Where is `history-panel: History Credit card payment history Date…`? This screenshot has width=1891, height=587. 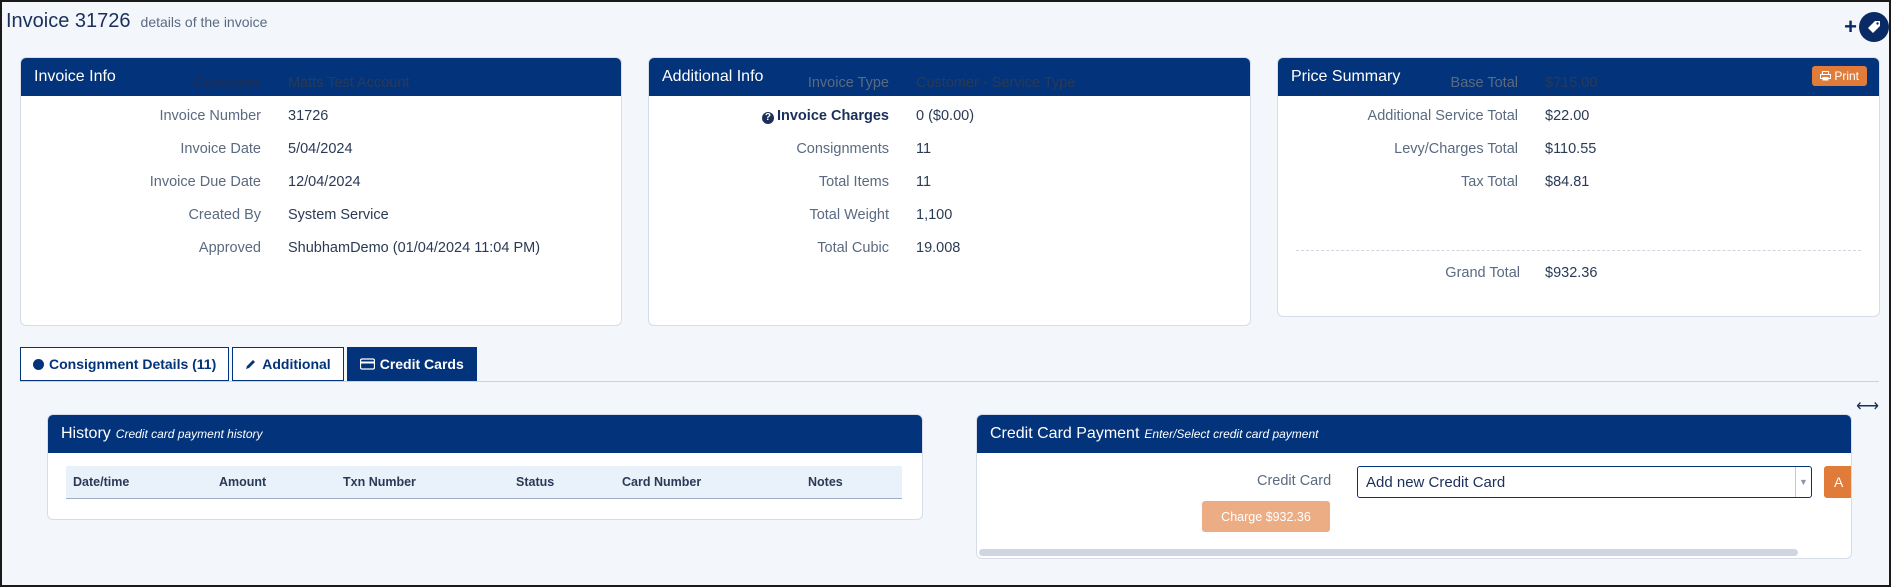
history-panel: History Credit card payment history Date… is located at coordinates (485, 467).